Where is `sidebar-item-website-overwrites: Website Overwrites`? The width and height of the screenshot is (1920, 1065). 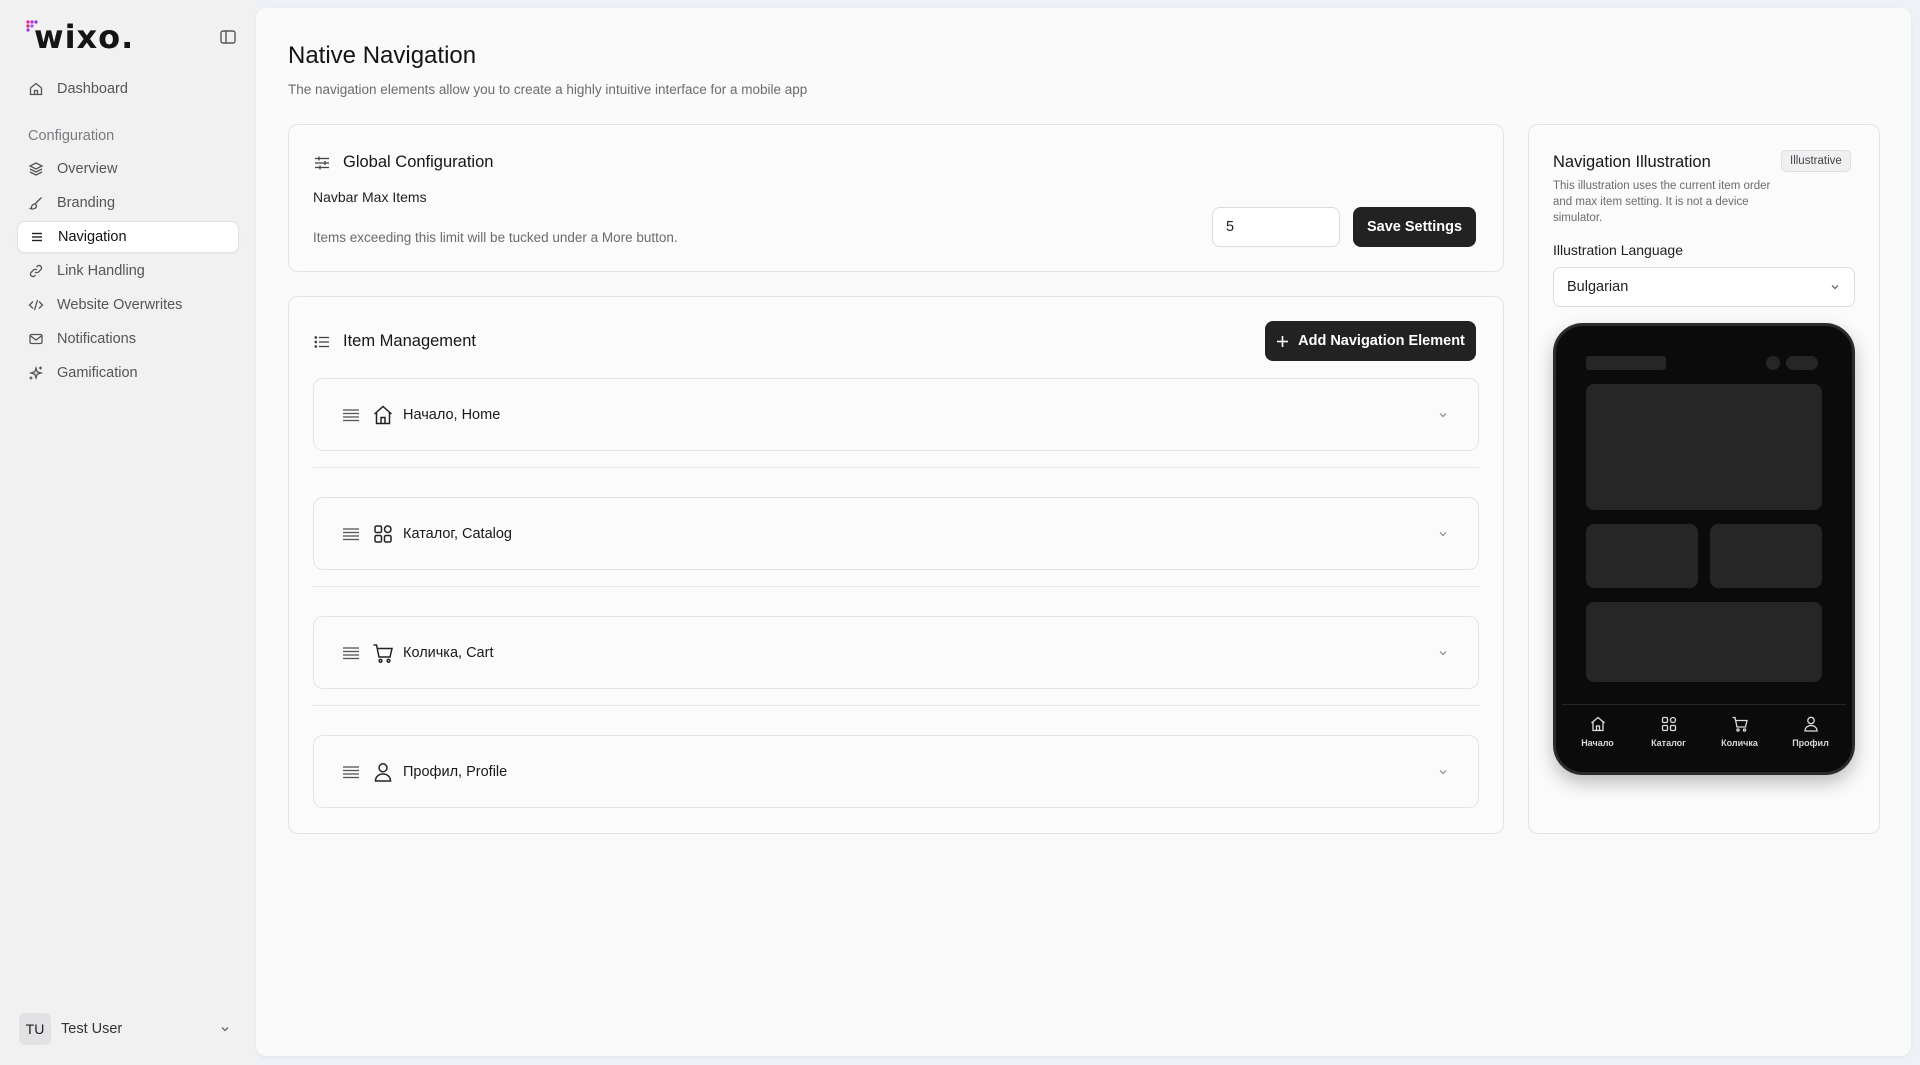 sidebar-item-website-overwrites: Website Overwrites is located at coordinates (128, 305).